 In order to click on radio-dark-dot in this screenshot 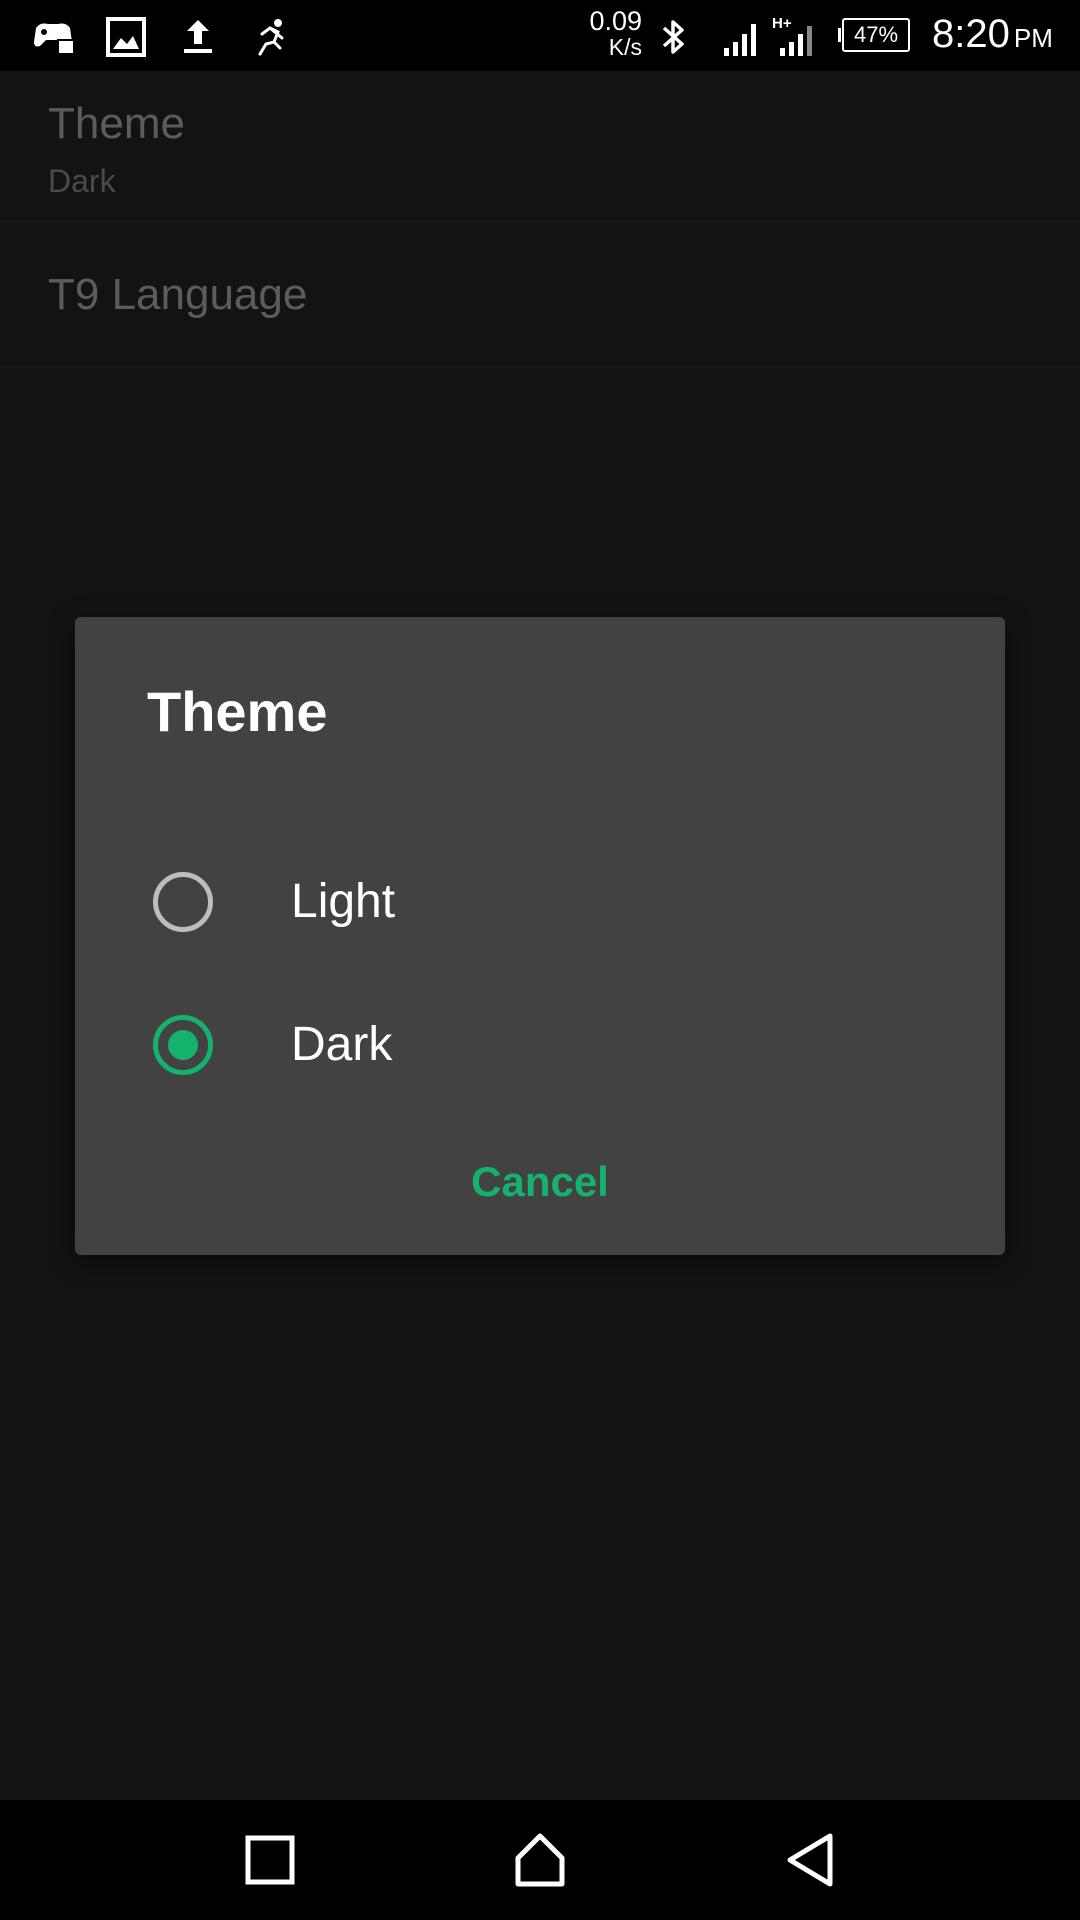, I will do `click(183, 1045)`.